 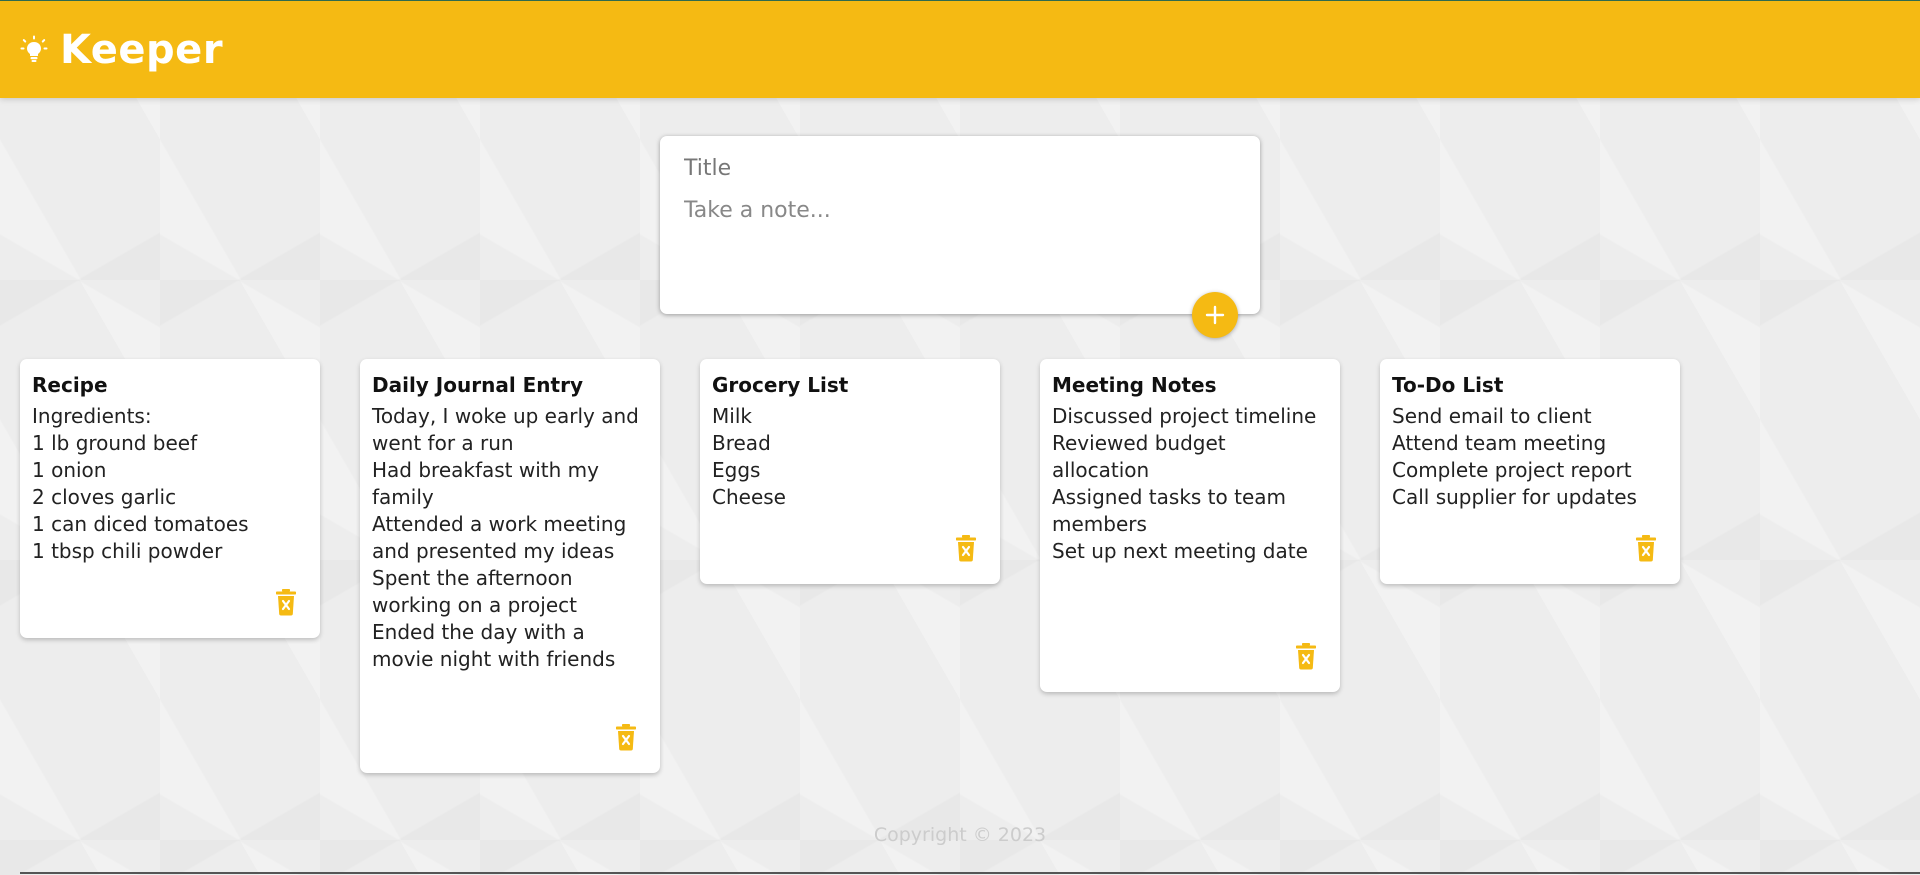 I want to click on lightbulb-icon, so click(x=34, y=48).